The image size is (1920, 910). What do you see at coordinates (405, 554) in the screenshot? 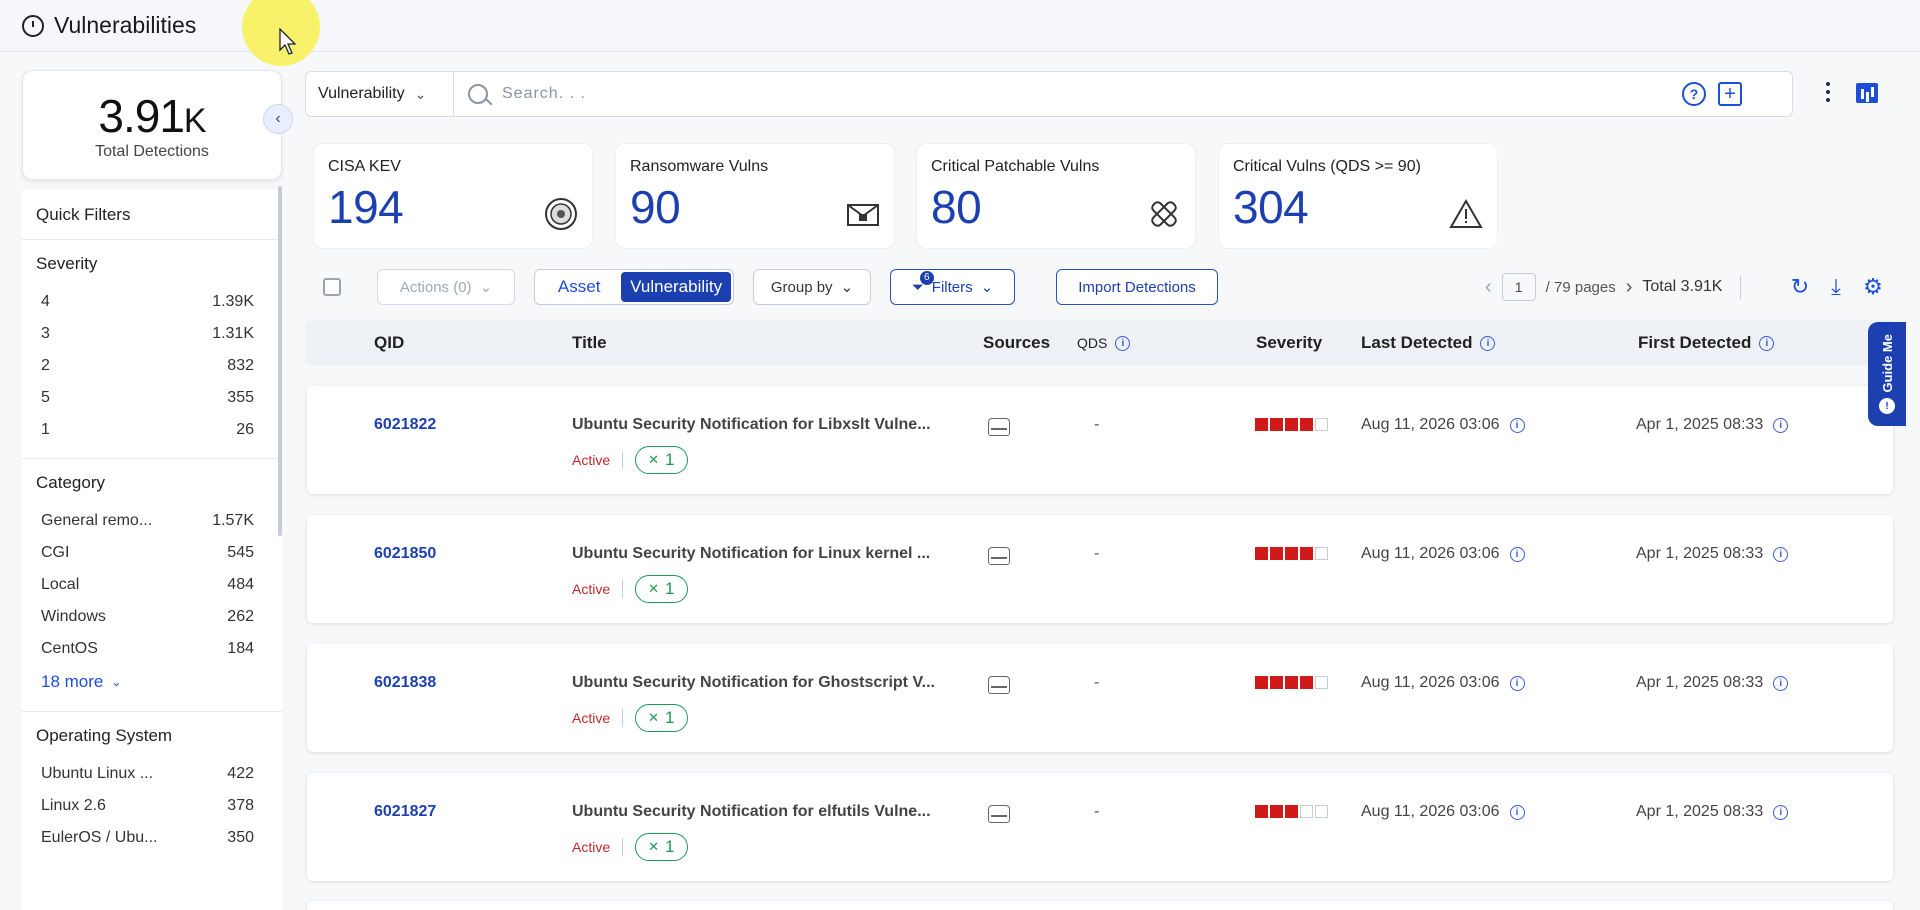
I see `qid-link: 6021850` at bounding box center [405, 554].